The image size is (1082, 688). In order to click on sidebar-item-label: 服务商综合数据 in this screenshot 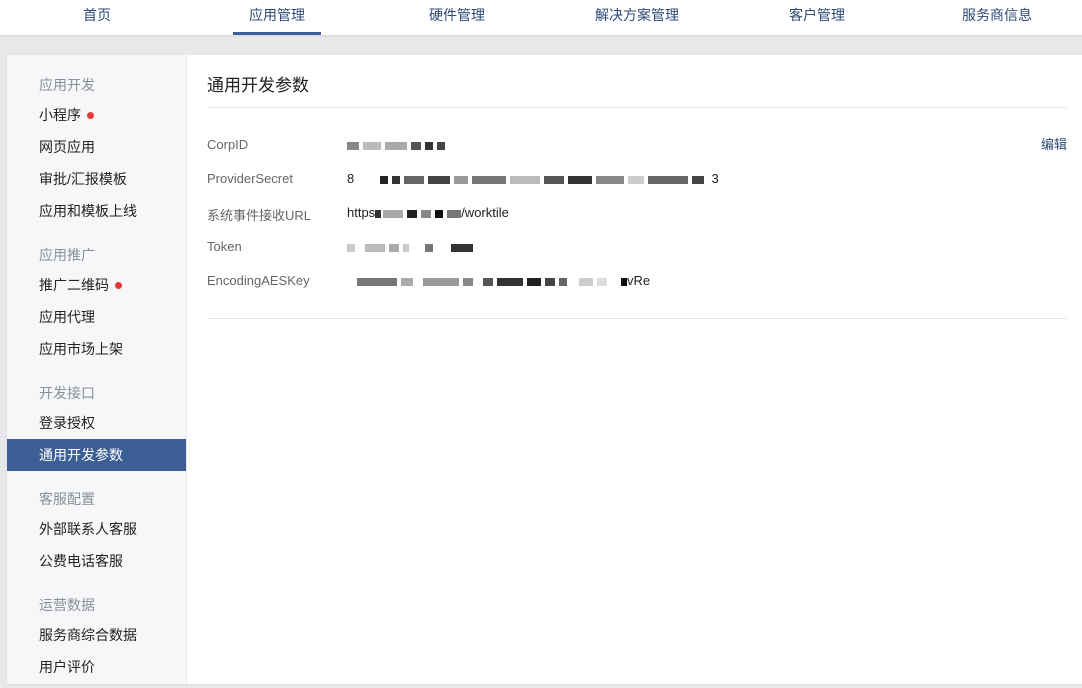, I will do `click(88, 635)`.